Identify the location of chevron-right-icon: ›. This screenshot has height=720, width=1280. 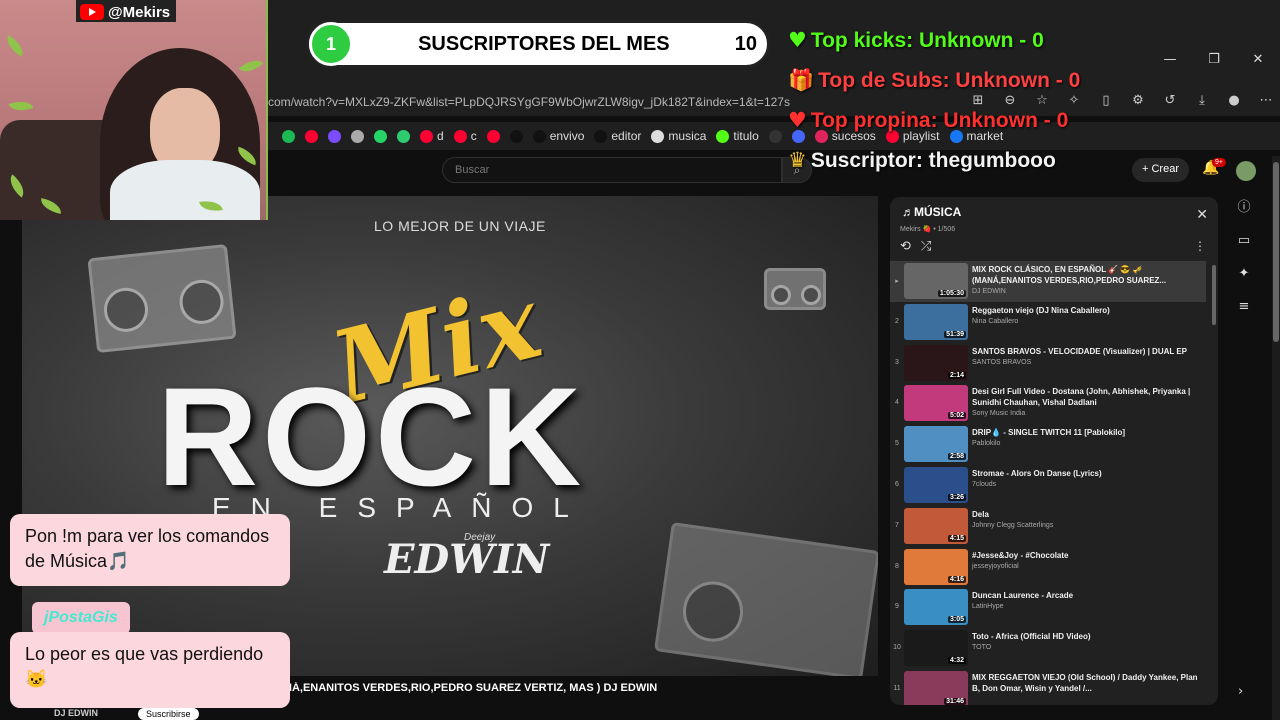
(1240, 691).